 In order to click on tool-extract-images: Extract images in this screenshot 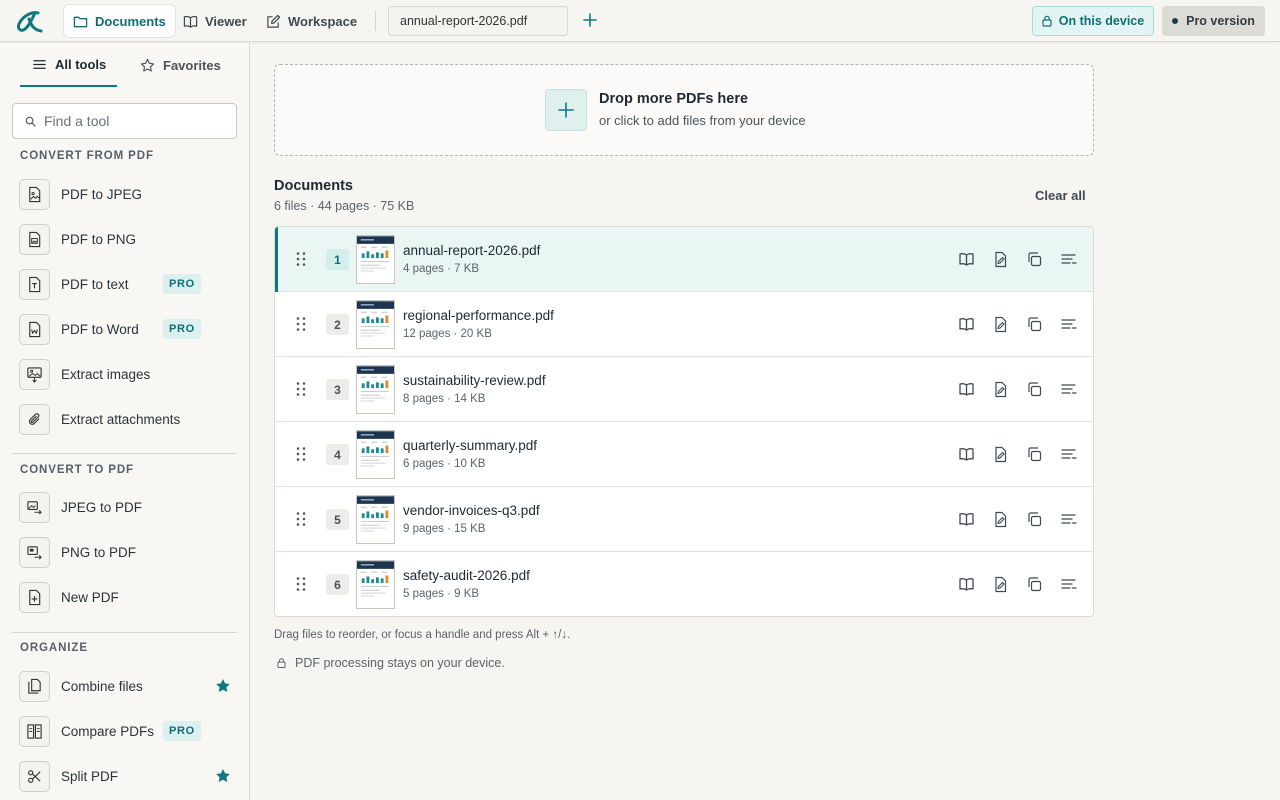, I will do `click(129, 374)`.